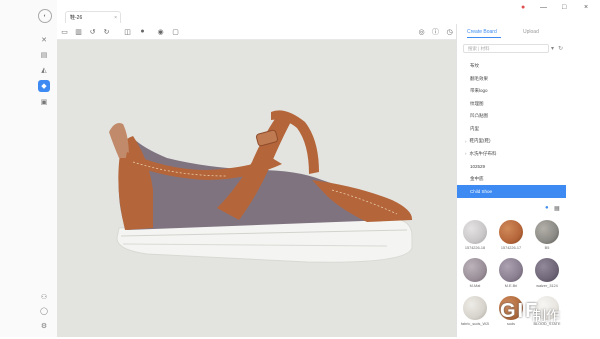  I want to click on swatch-item: M.E.Bri, so click(511, 273).